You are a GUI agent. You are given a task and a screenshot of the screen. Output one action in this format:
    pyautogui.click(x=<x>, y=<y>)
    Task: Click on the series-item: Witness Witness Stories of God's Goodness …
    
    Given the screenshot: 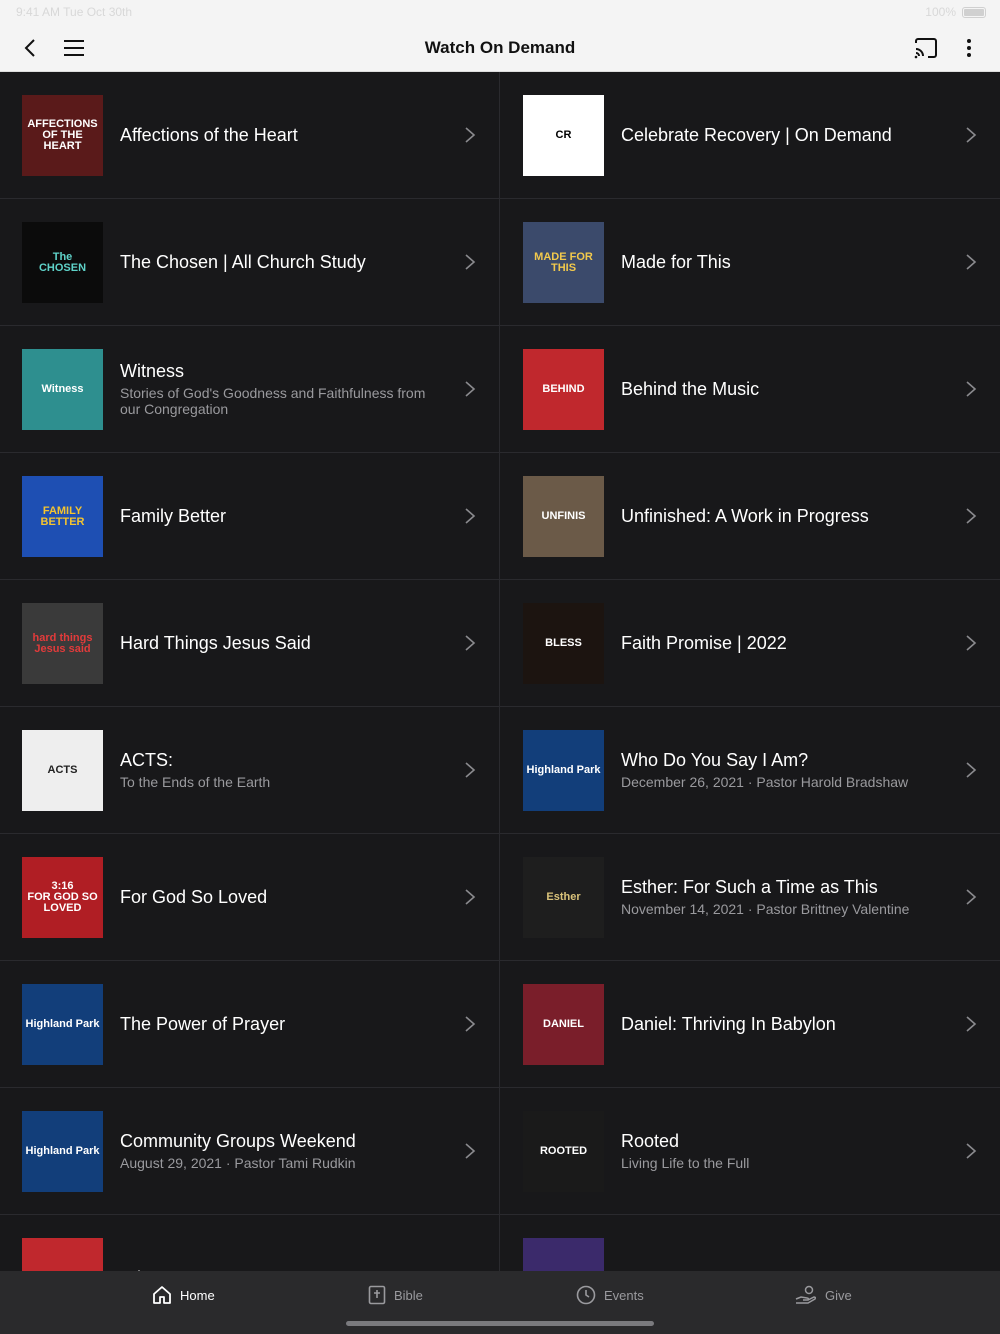 What is the action you would take?
    pyautogui.click(x=250, y=389)
    